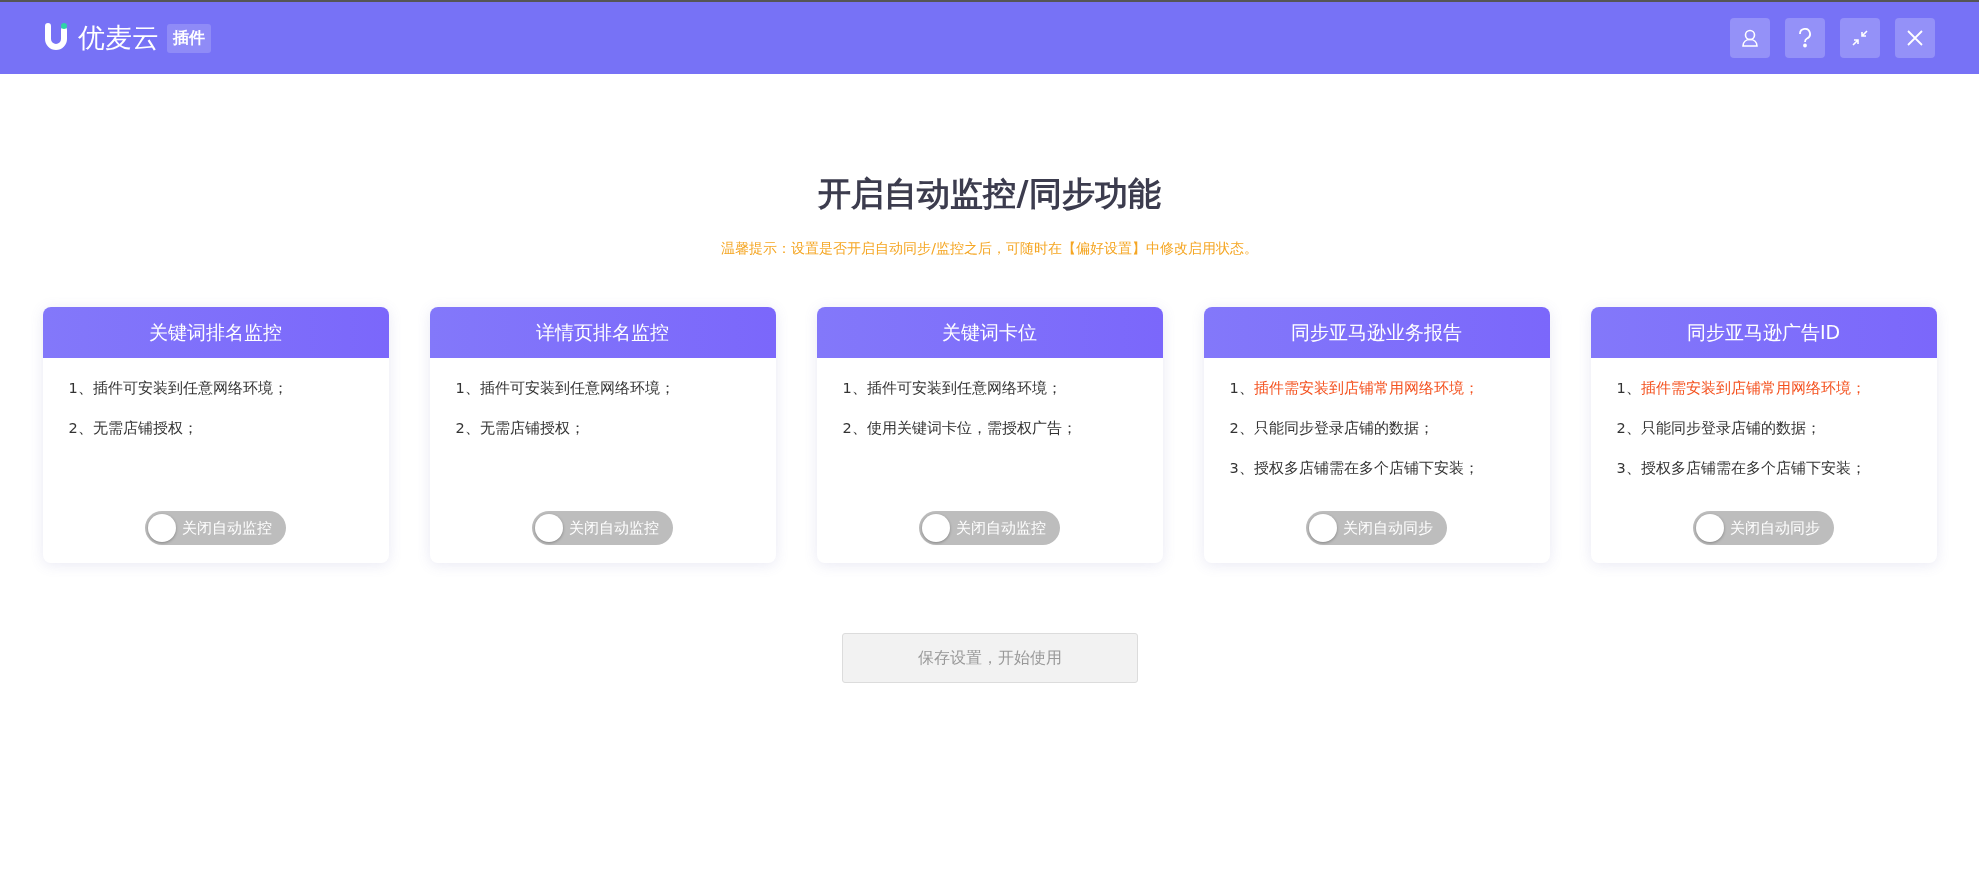  I want to click on plugin-badge: 插件, so click(189, 38).